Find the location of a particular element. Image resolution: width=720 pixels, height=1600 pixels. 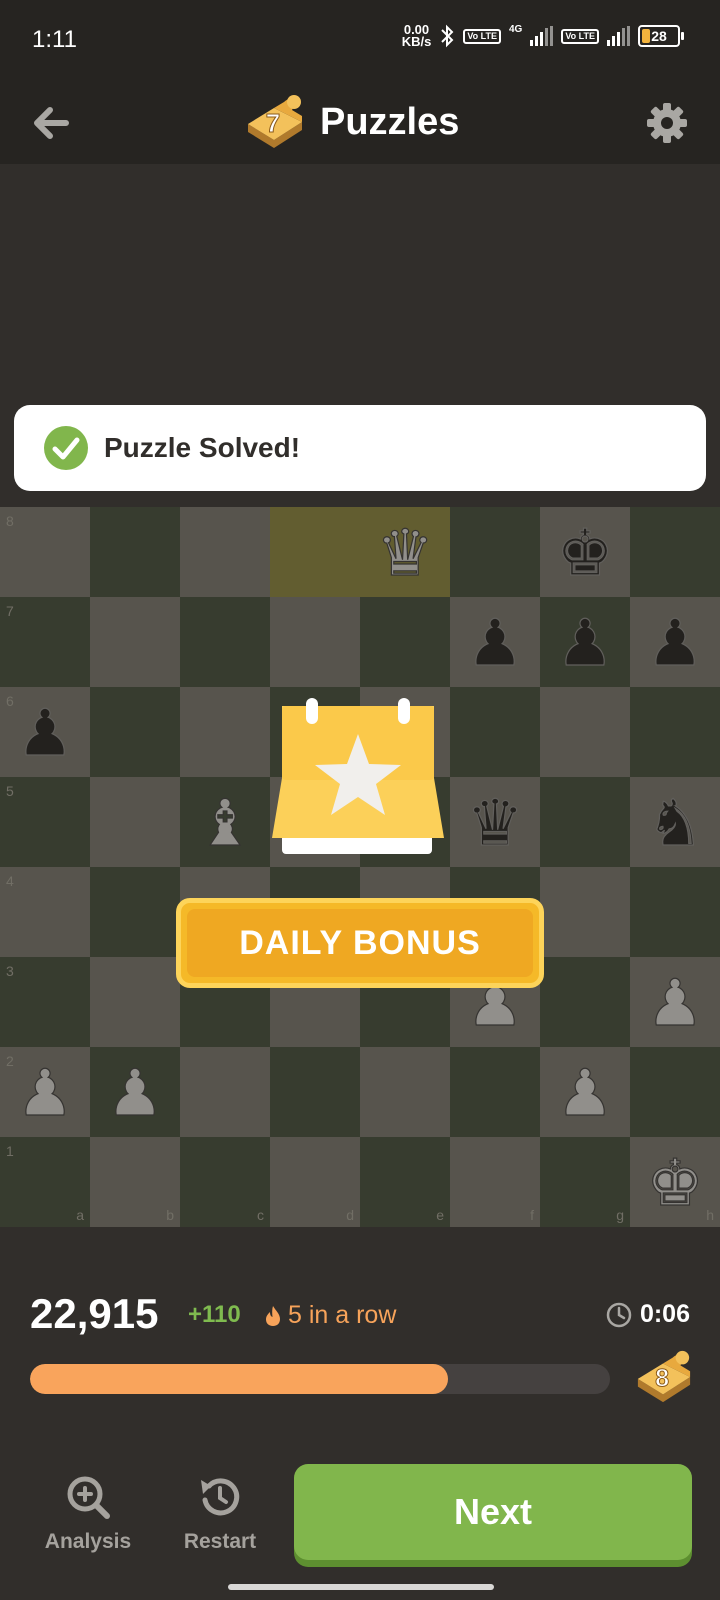

square-a4: 4 is located at coordinates (45, 912).